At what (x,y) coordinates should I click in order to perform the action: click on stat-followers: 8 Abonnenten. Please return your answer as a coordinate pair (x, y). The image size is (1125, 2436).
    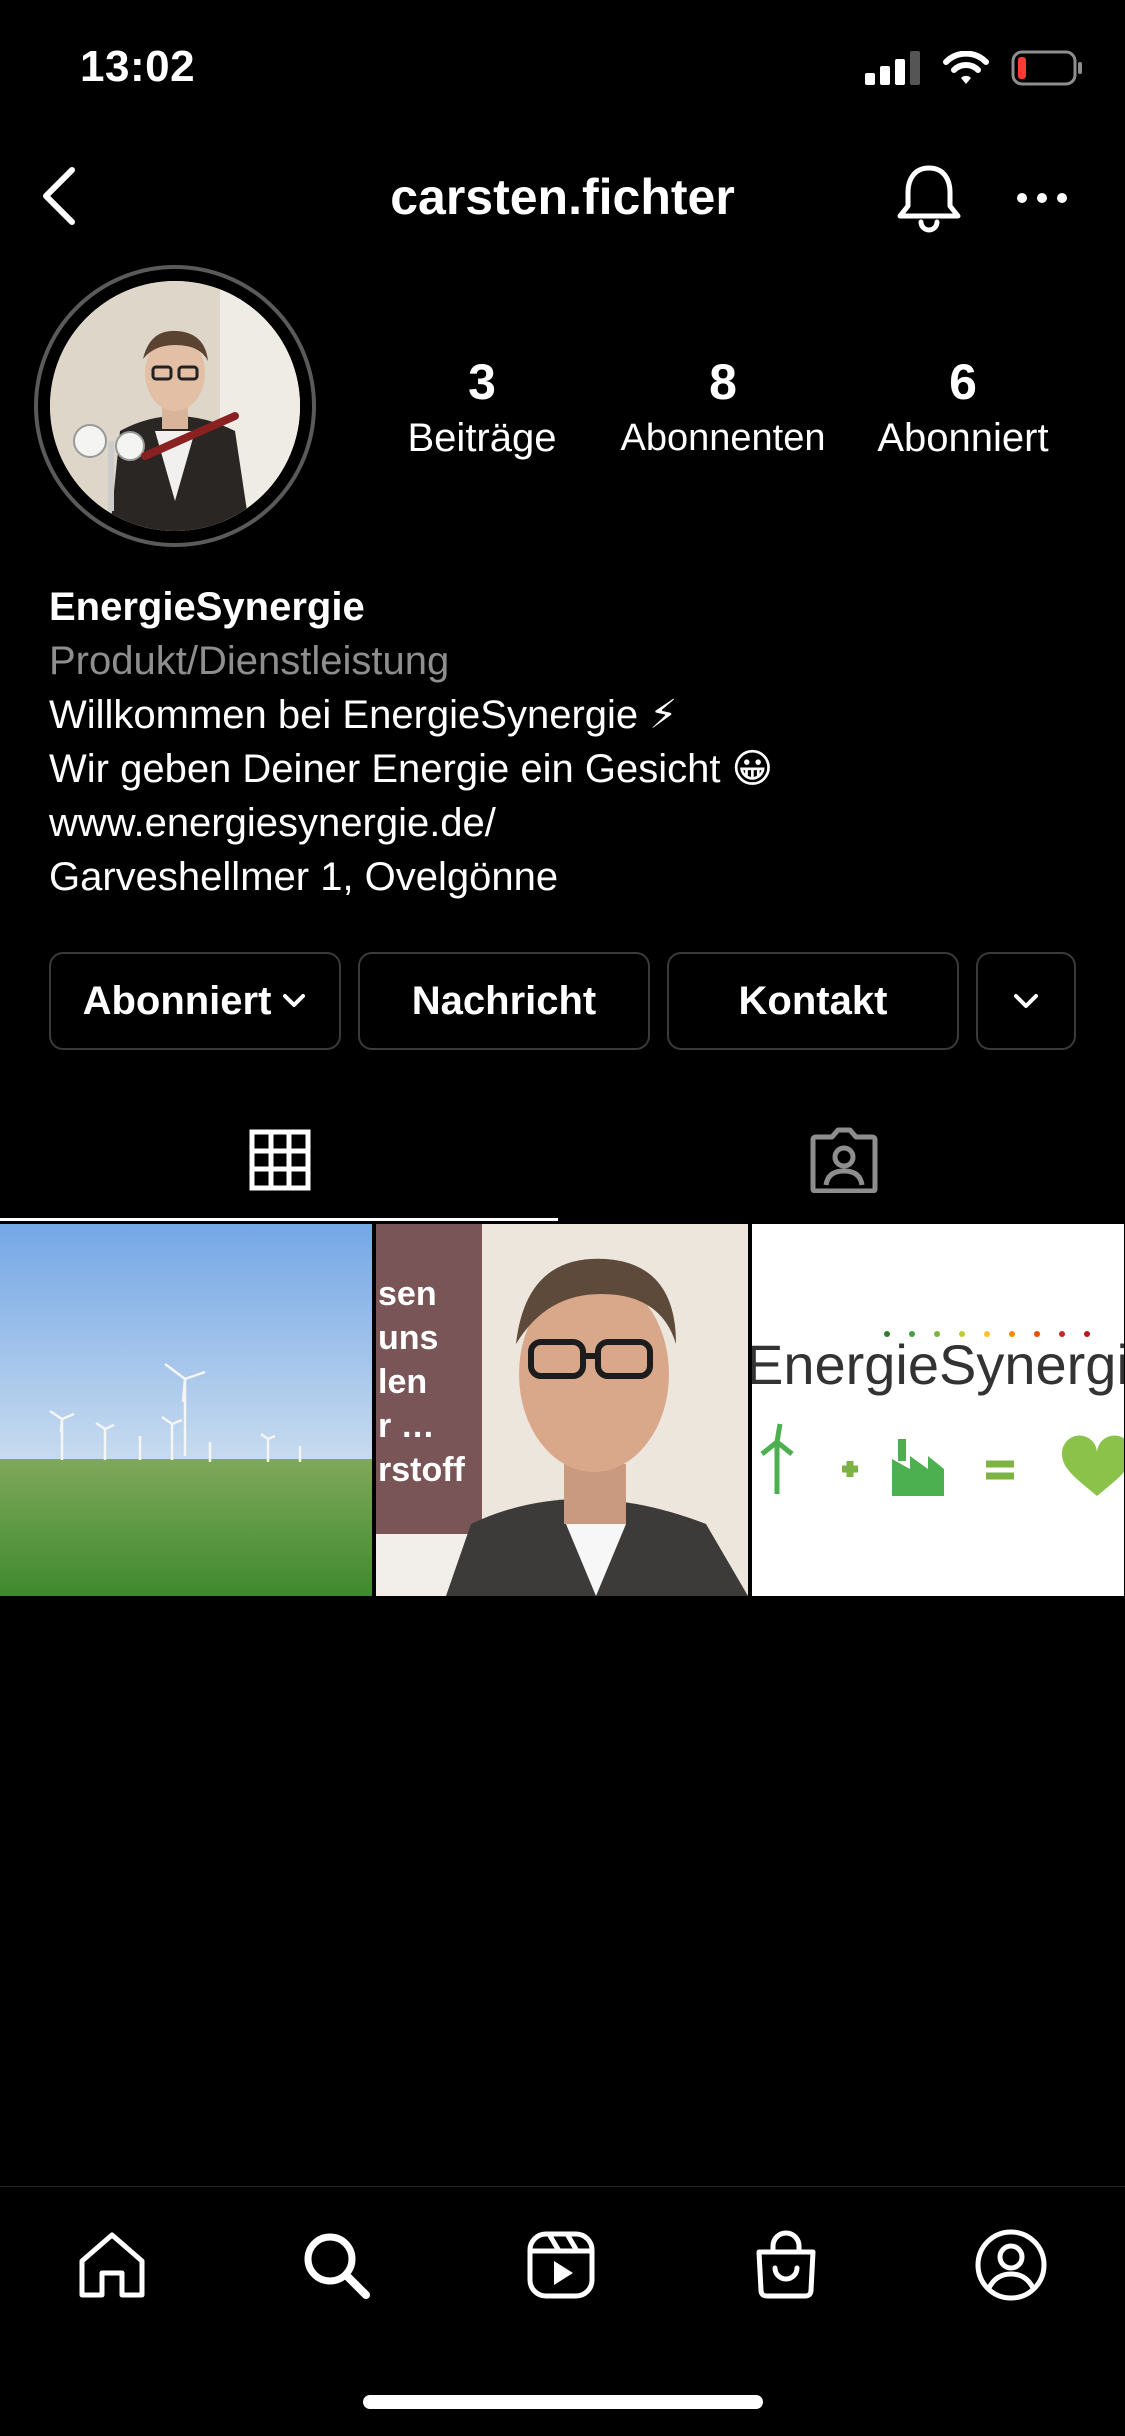
    Looking at the image, I should click on (723, 408).